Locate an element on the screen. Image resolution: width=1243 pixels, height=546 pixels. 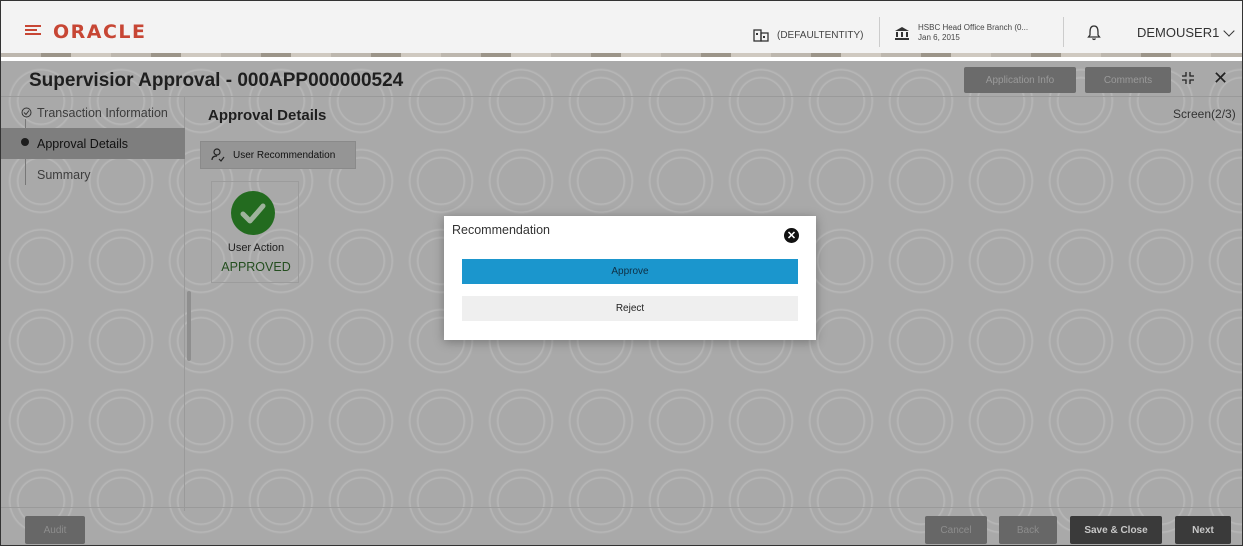
tab-label: User Recommendation is located at coordinates (284, 155).